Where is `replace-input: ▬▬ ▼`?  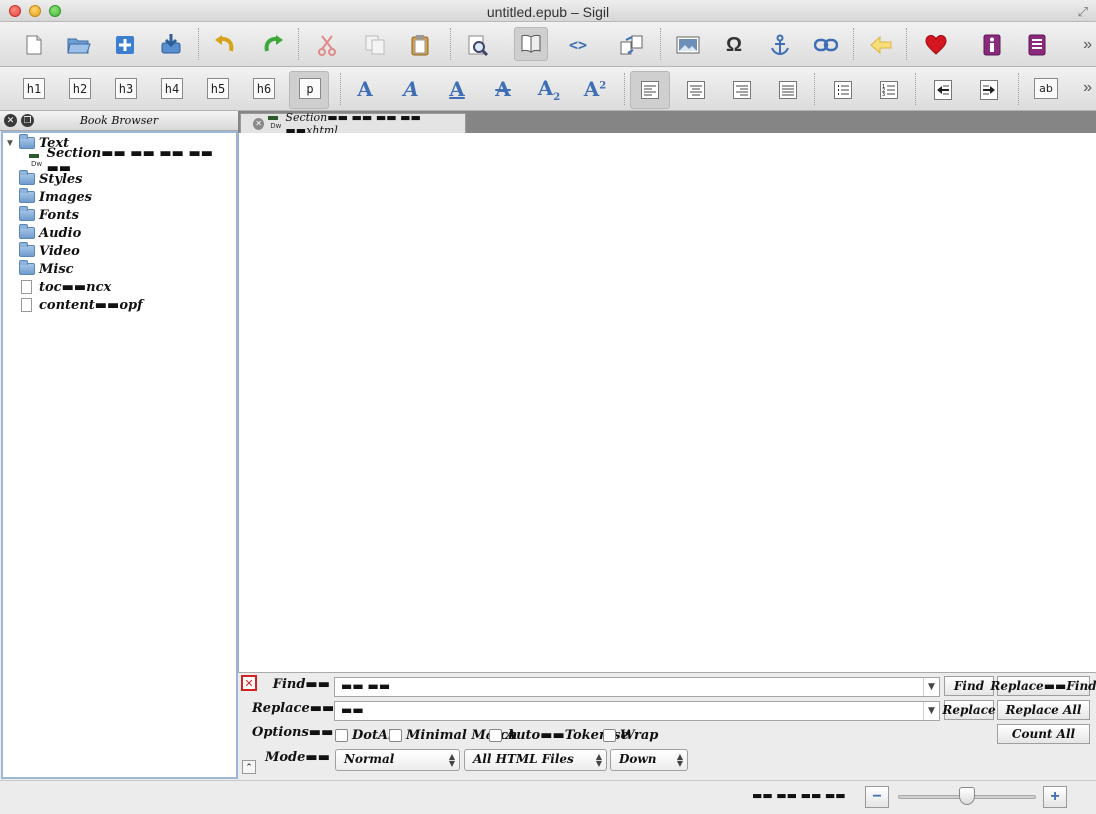 replace-input: ▬▬ ▼ is located at coordinates (637, 711).